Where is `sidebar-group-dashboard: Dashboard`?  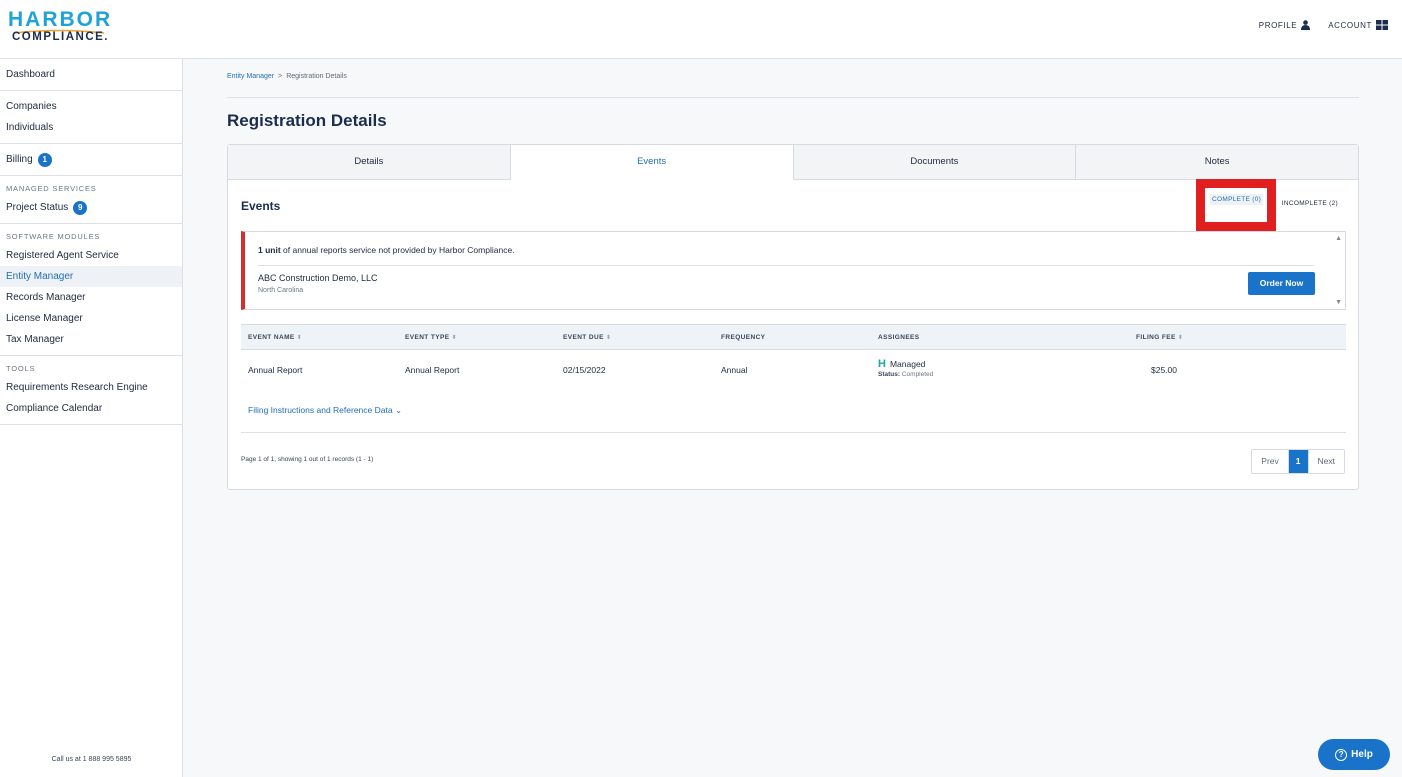
sidebar-group-dashboard: Dashboard is located at coordinates (91, 75).